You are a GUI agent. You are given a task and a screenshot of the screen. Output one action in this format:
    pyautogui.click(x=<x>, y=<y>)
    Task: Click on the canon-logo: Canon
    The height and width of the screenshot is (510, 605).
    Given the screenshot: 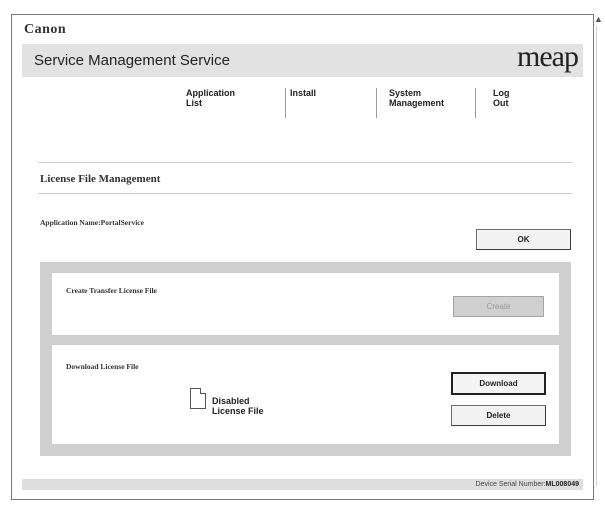 What is the action you would take?
    pyautogui.click(x=45, y=29)
    